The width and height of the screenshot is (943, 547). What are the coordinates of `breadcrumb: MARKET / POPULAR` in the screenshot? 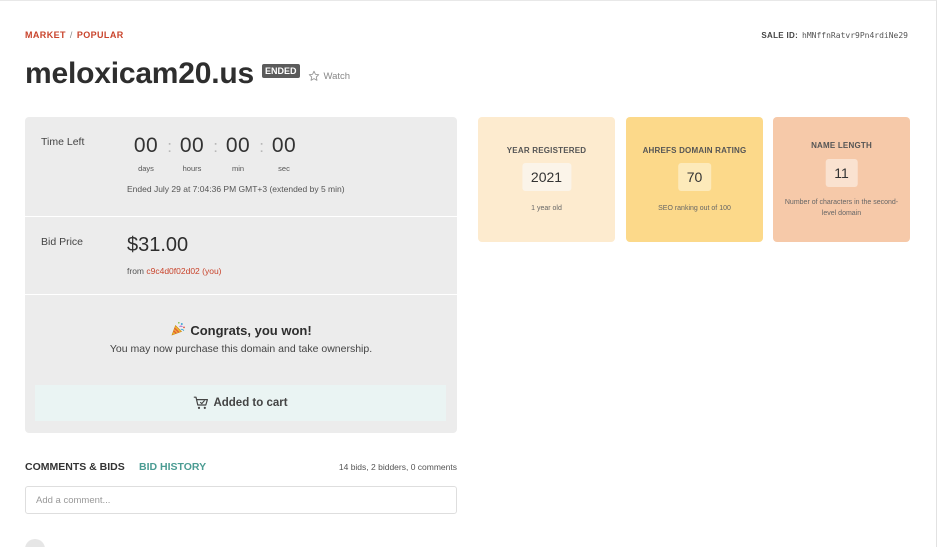 It's located at (74, 35).